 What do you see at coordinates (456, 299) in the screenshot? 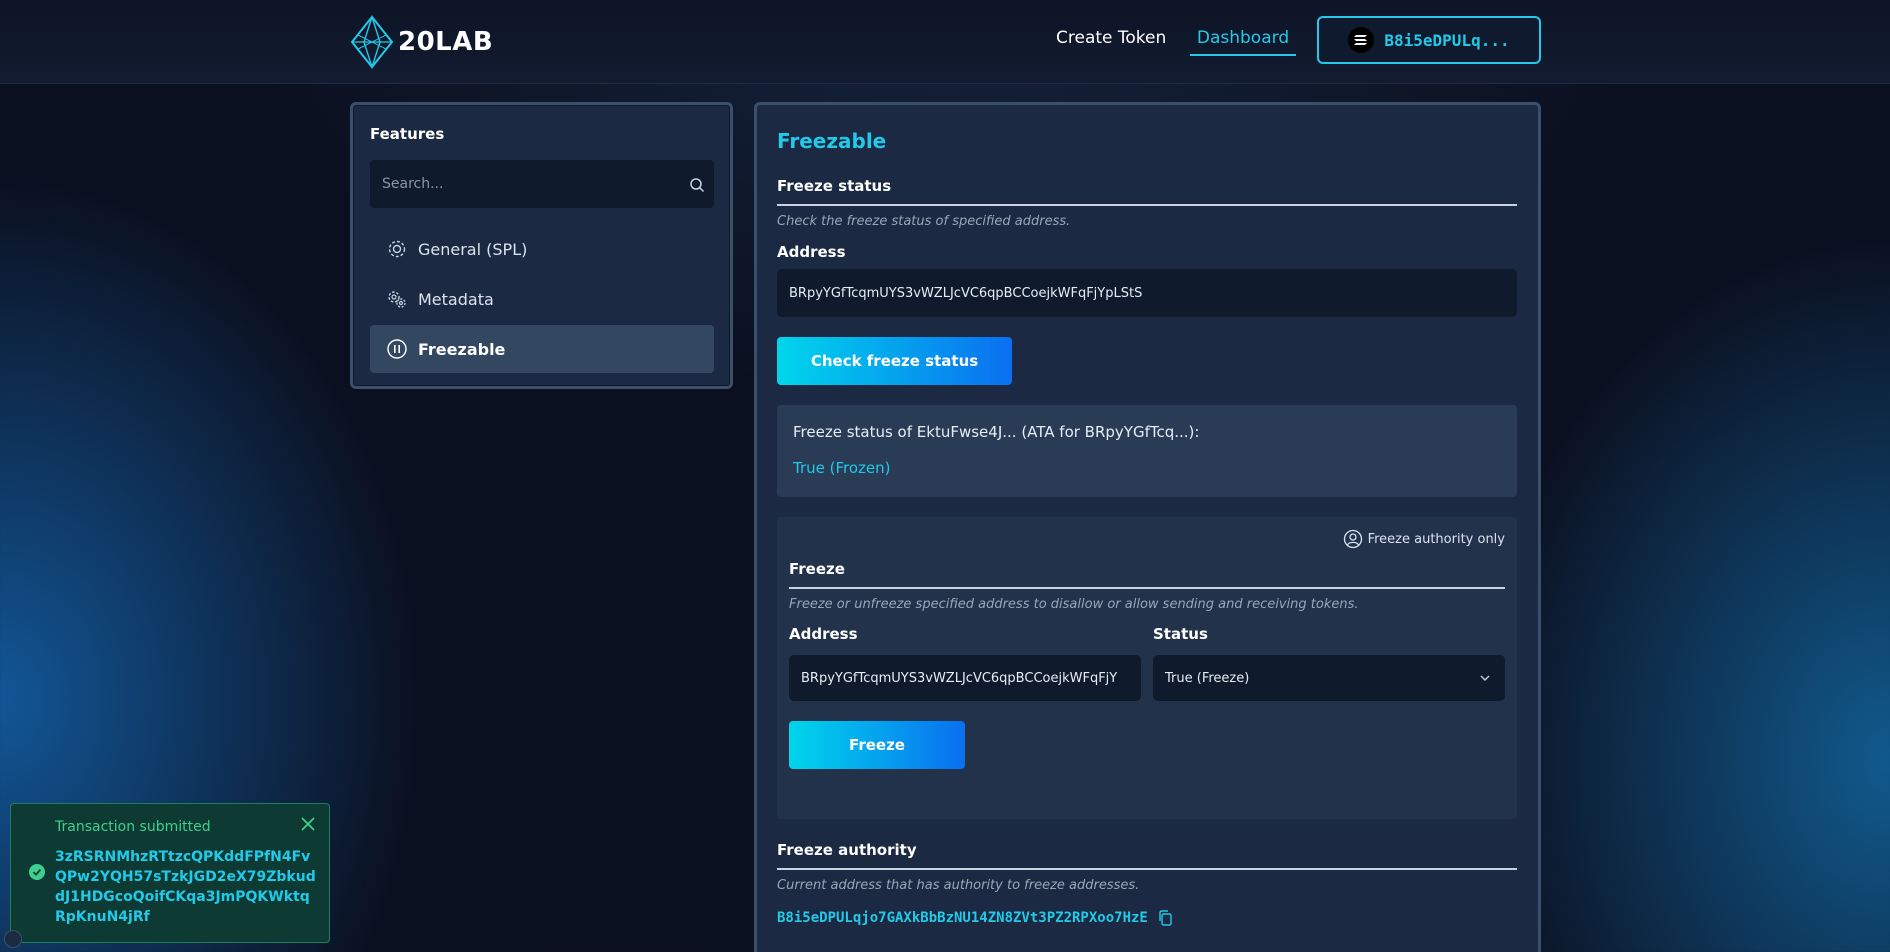
I see `sidebar-item-label: Metadata` at bounding box center [456, 299].